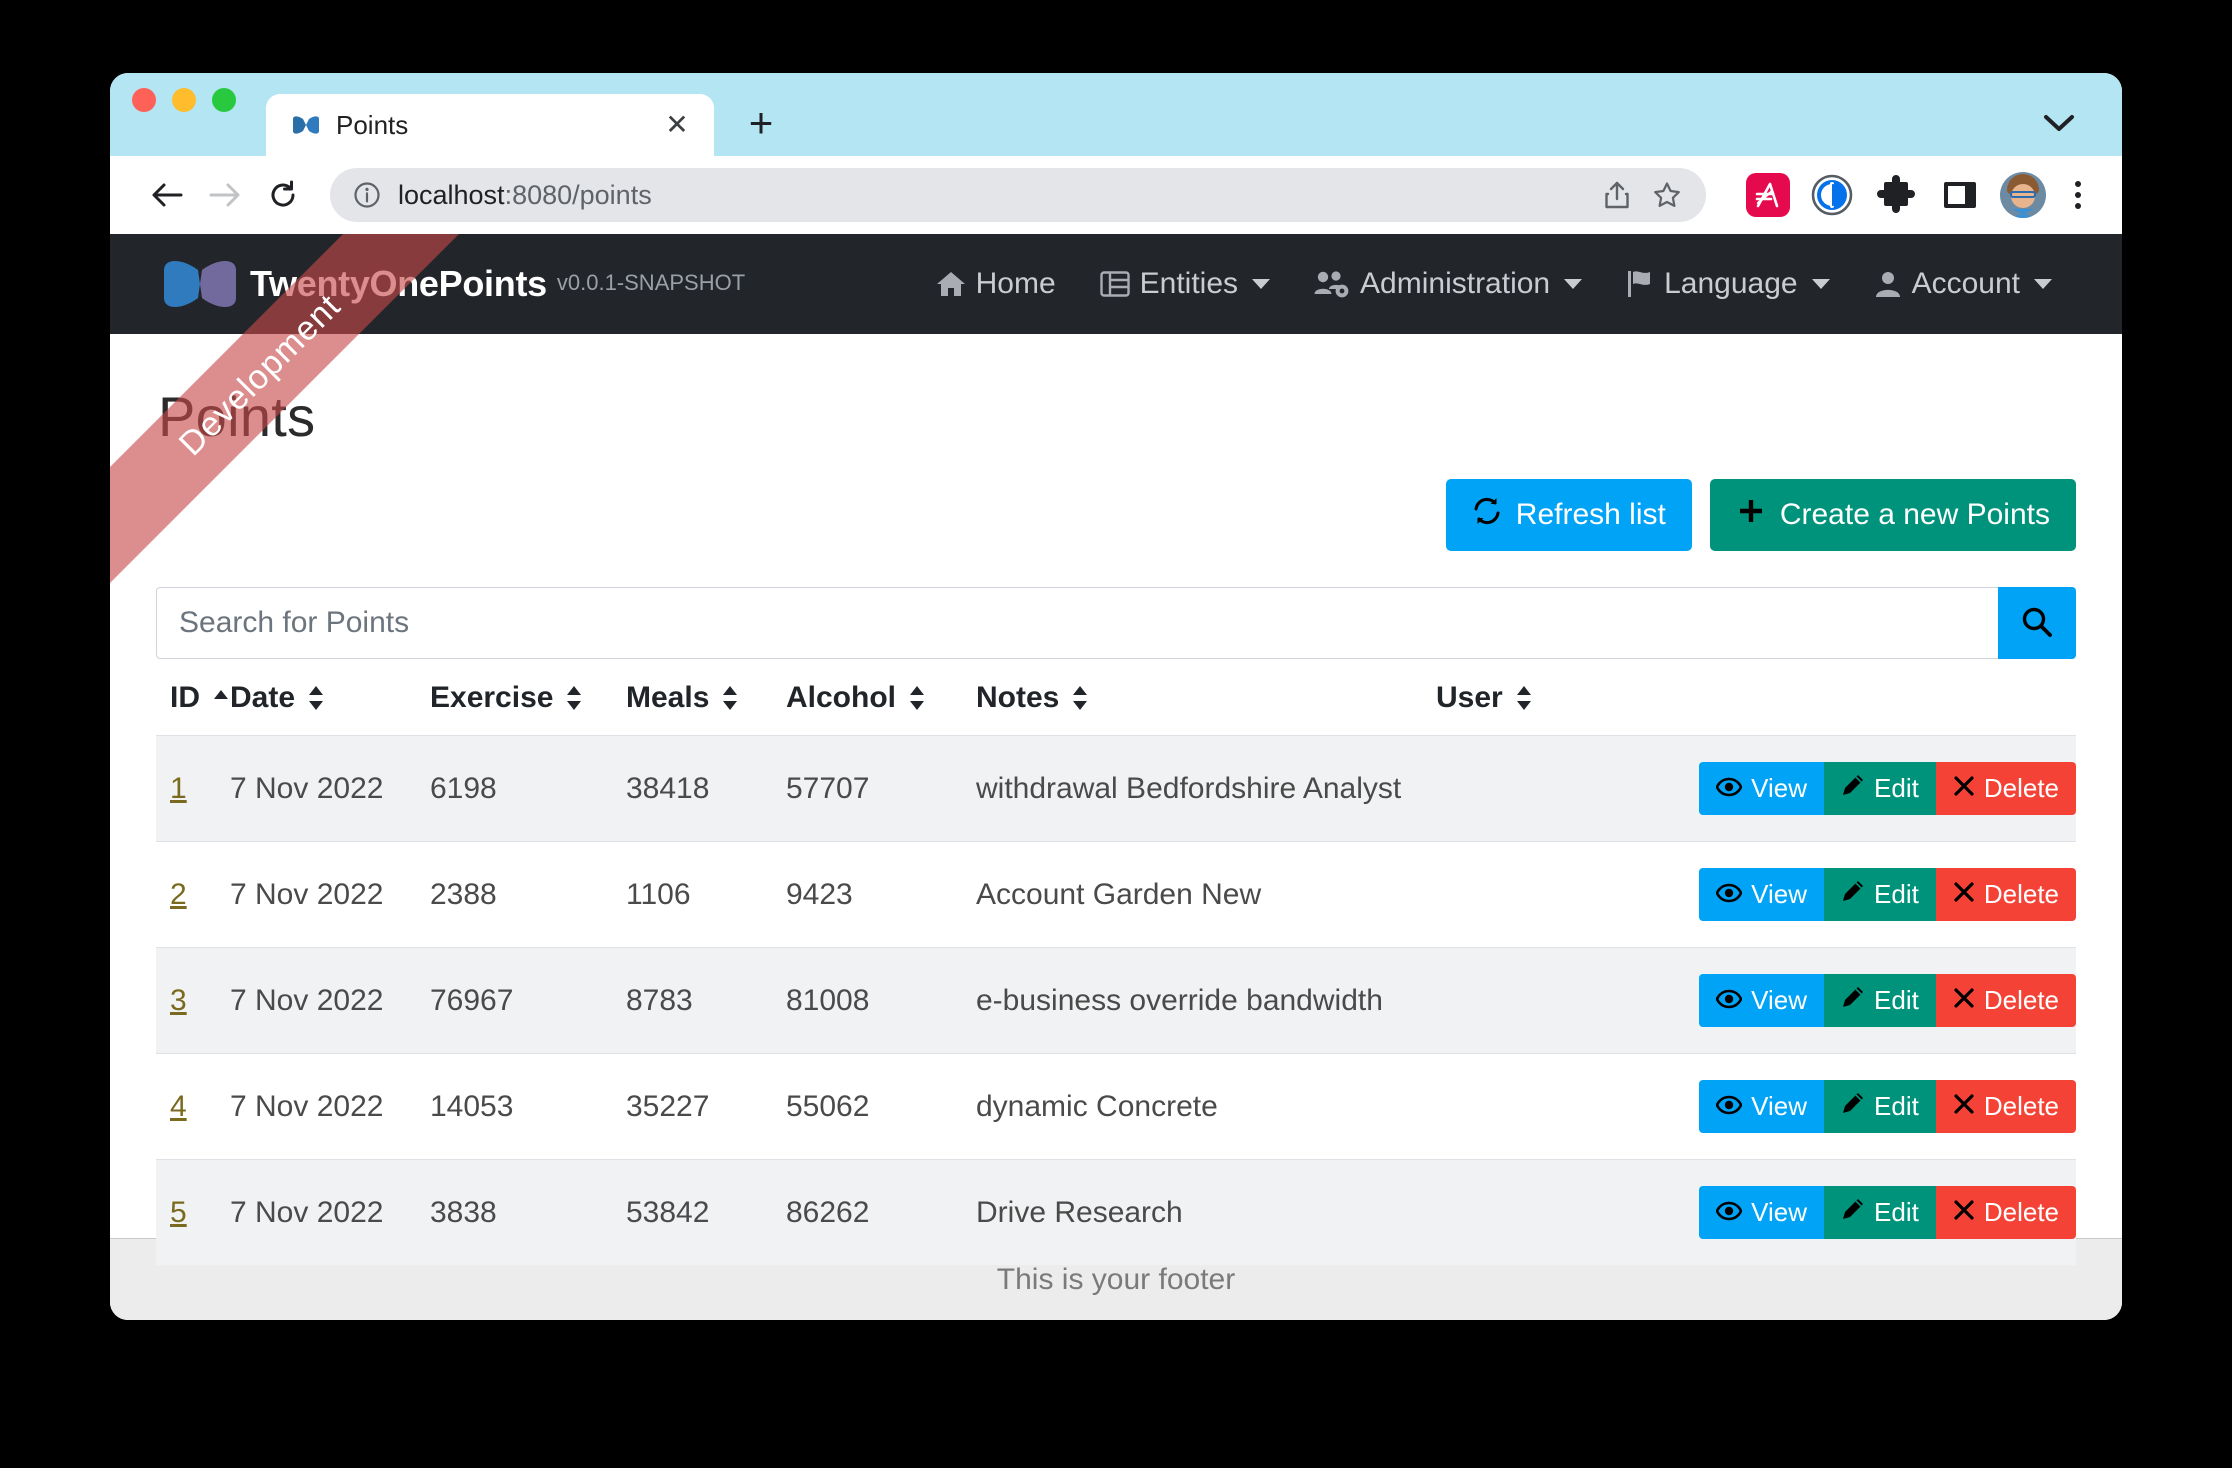  Describe the element at coordinates (1896, 1212) in the screenshot. I see `edit-label: Edit` at that location.